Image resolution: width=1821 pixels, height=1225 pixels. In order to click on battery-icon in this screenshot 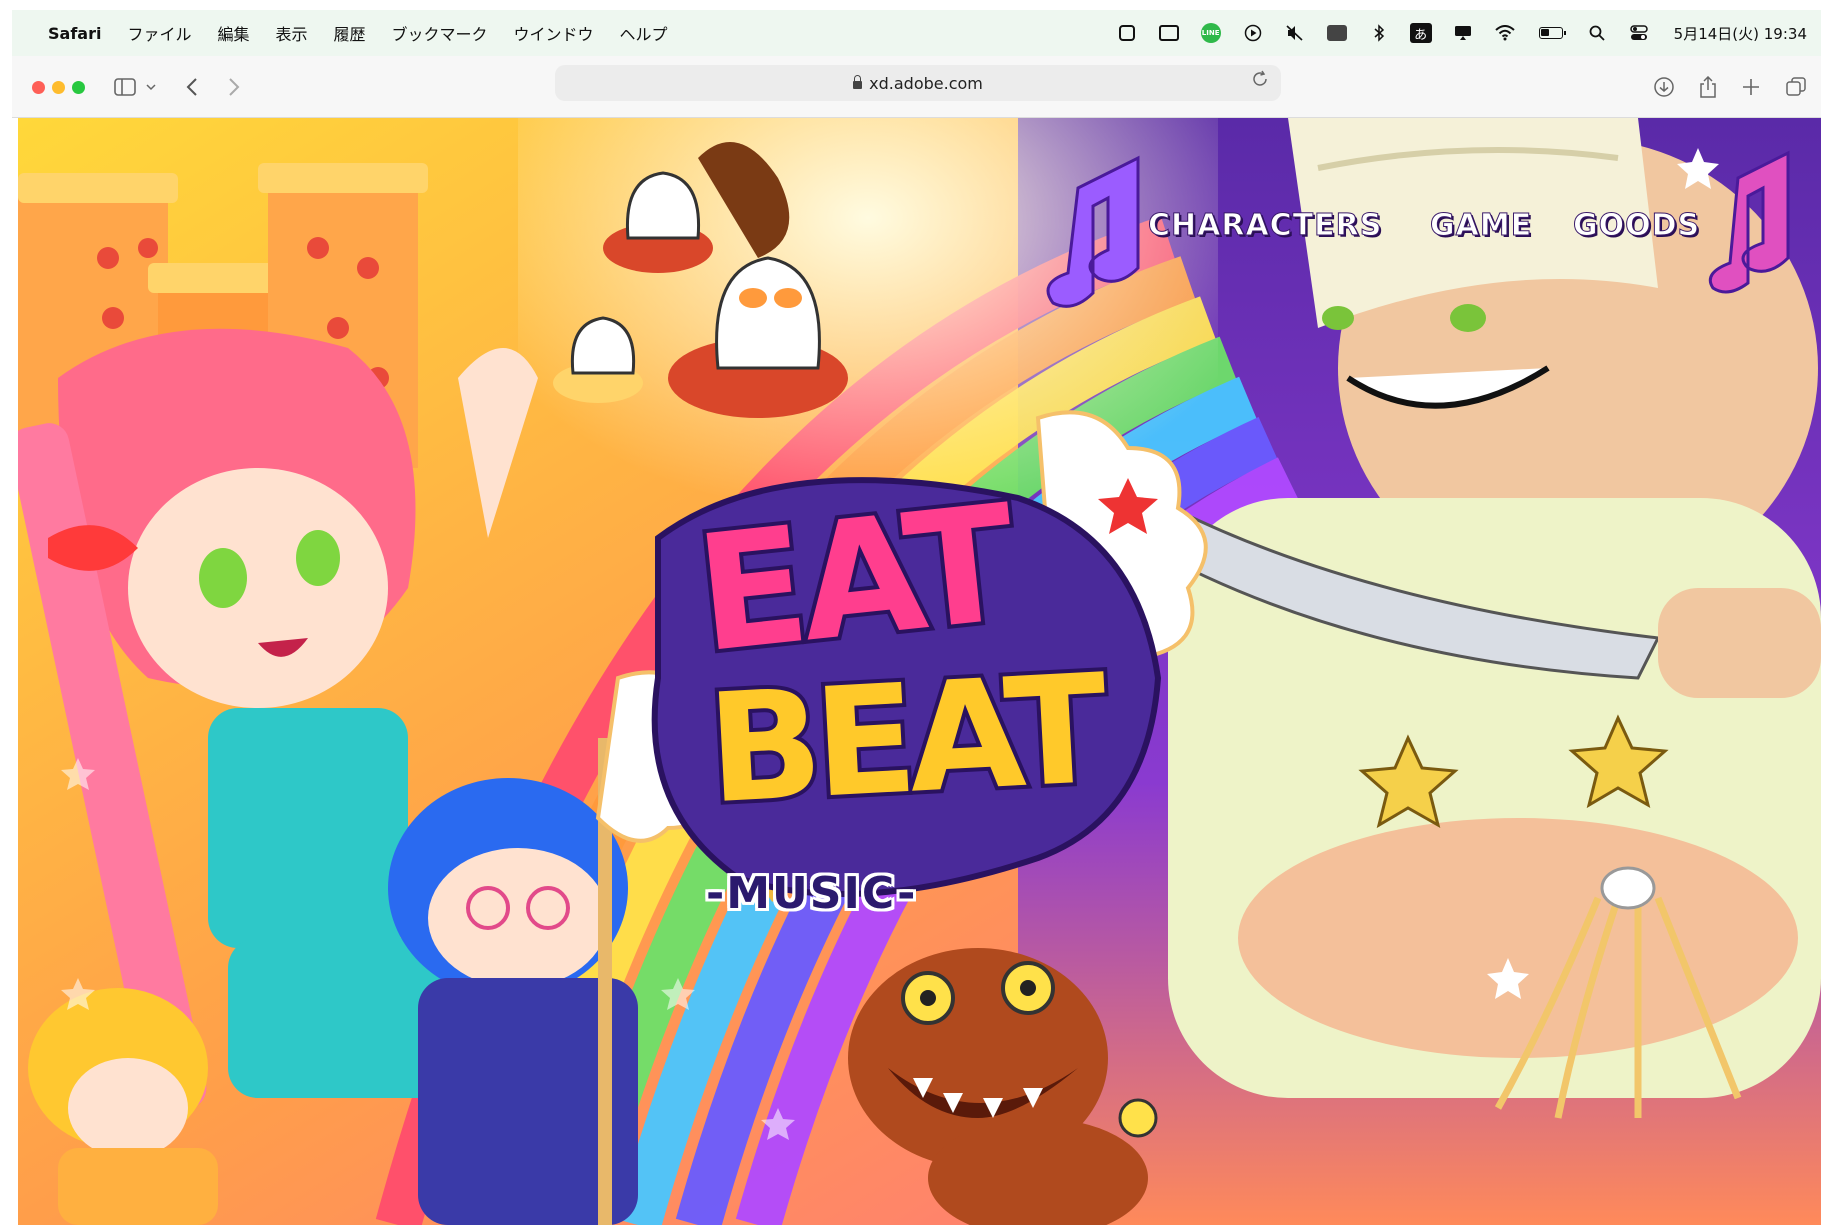, I will do `click(1551, 33)`.